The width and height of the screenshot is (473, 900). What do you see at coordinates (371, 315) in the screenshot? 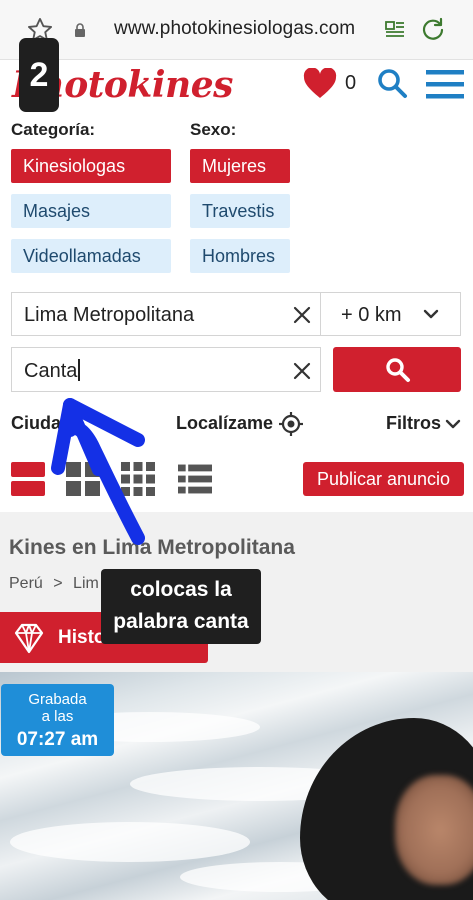
I see `radius-value: + 0 km` at bounding box center [371, 315].